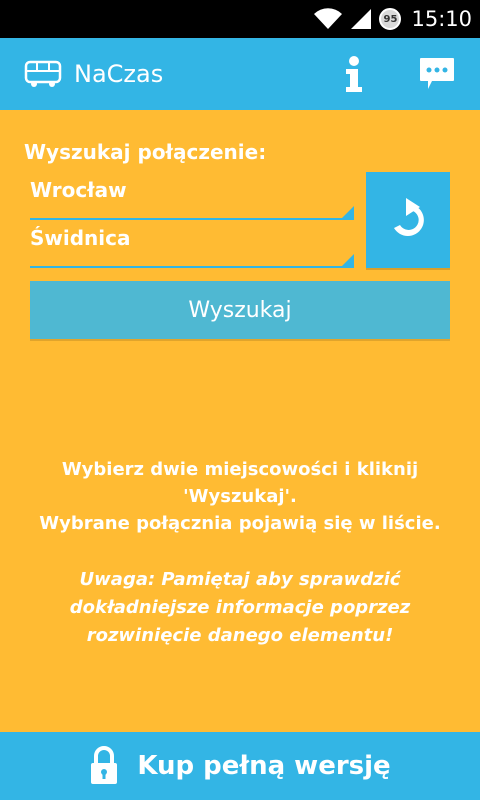 The width and height of the screenshot is (480, 800). Describe the element at coordinates (192, 267) in the screenshot. I see `to-underline` at that location.